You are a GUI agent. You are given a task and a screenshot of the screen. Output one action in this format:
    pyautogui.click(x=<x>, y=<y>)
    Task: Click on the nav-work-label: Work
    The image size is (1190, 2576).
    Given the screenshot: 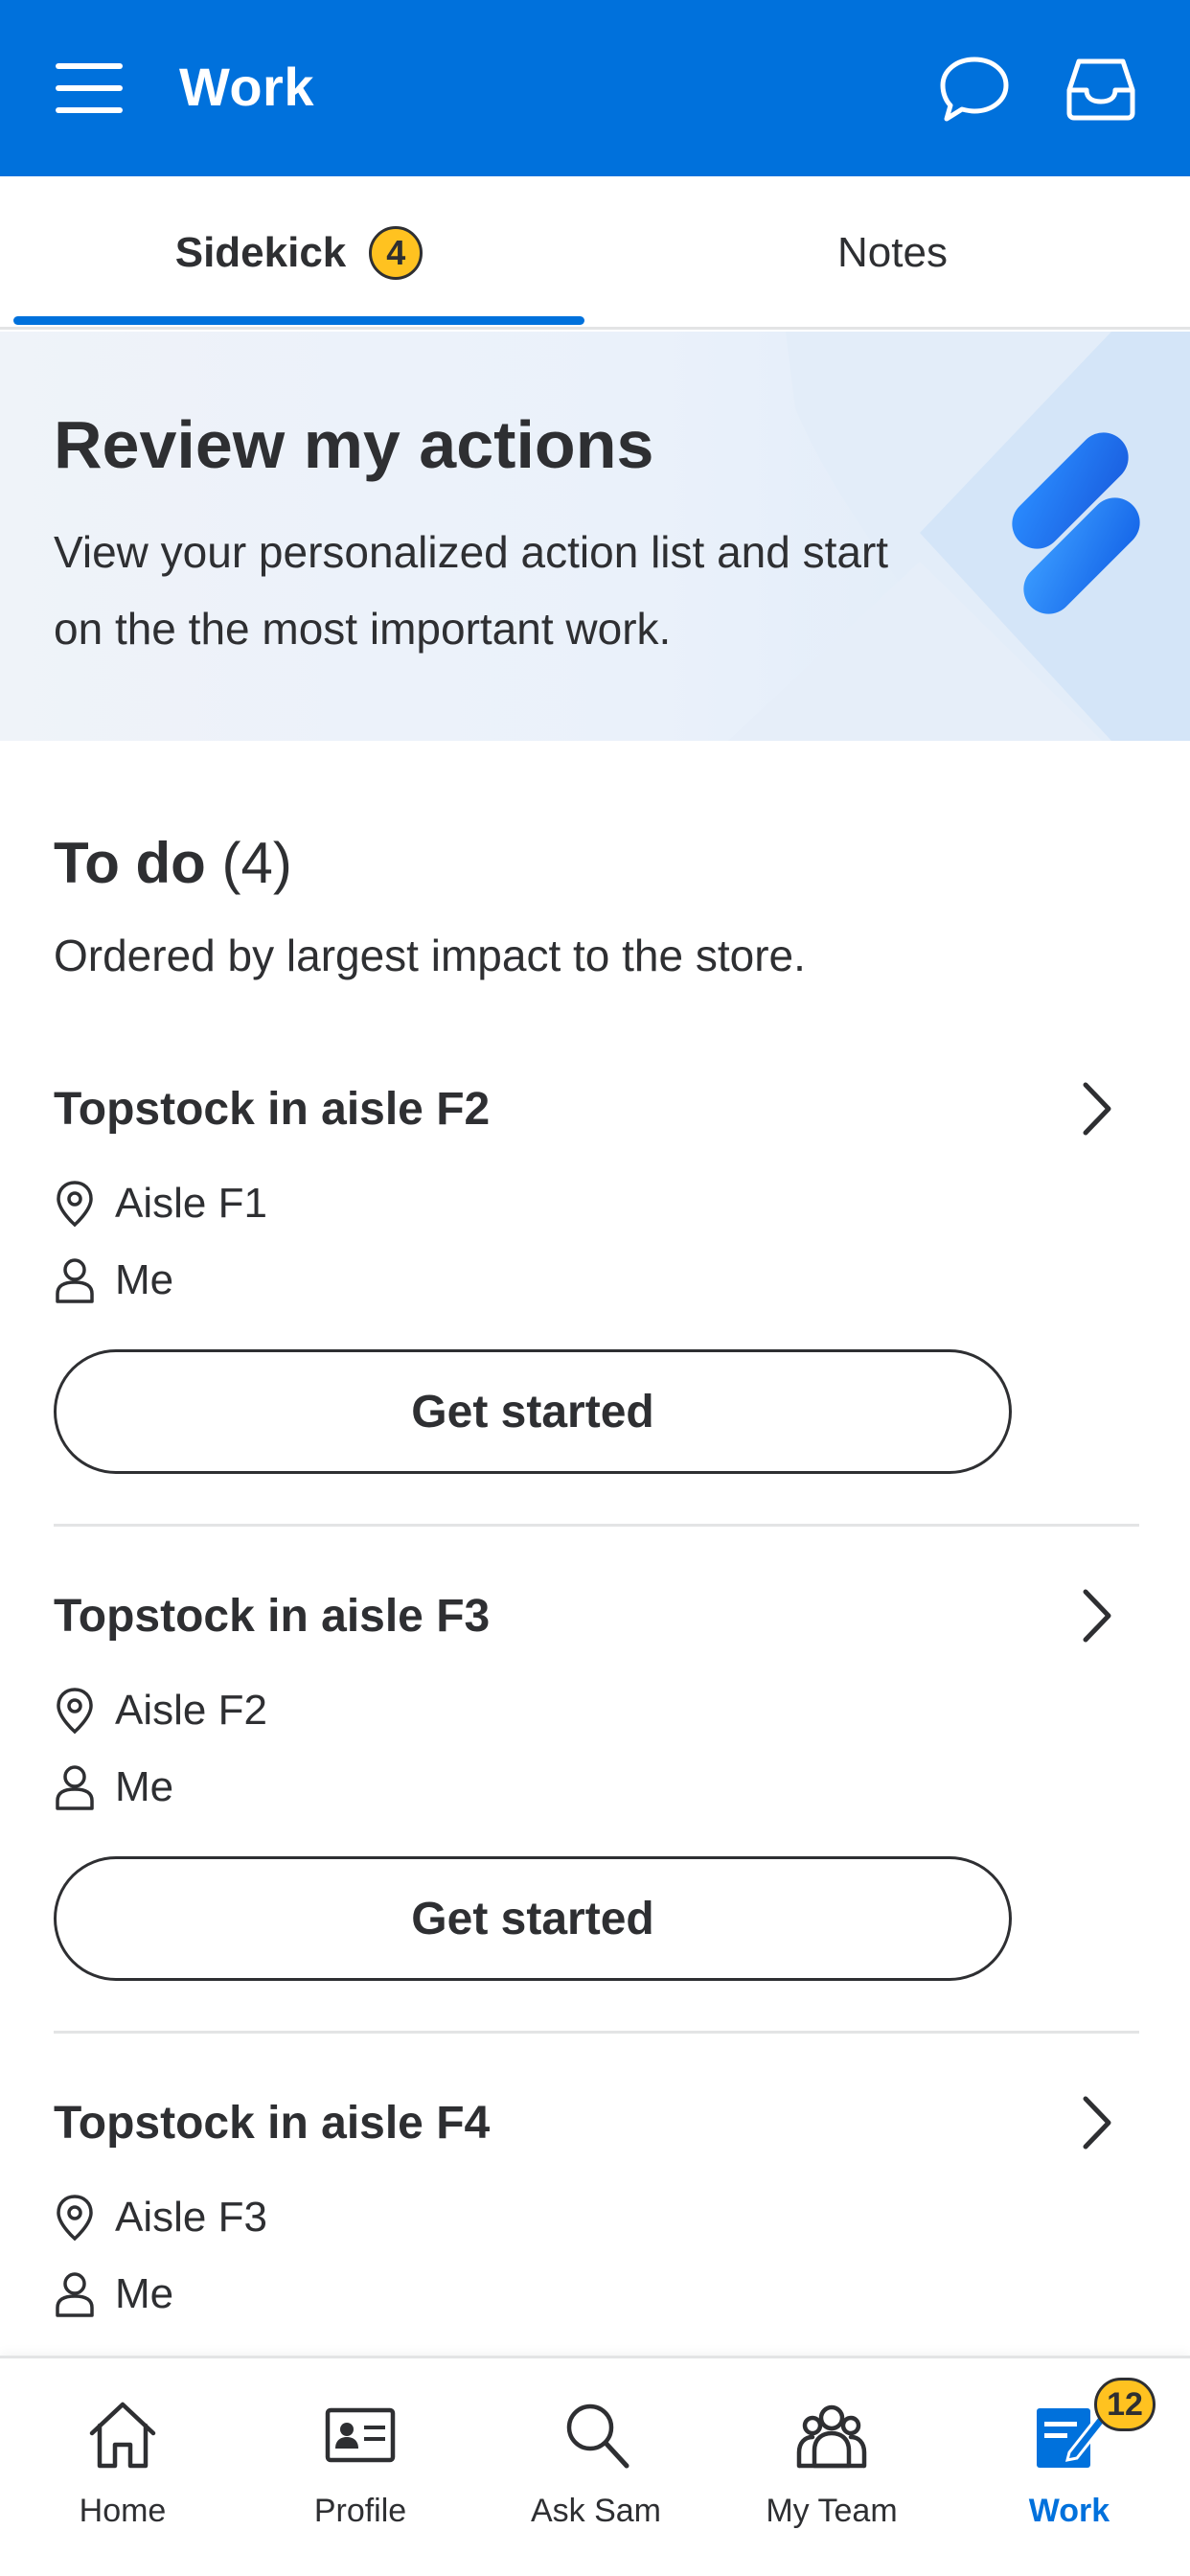 What is the action you would take?
    pyautogui.click(x=1069, y=2511)
    